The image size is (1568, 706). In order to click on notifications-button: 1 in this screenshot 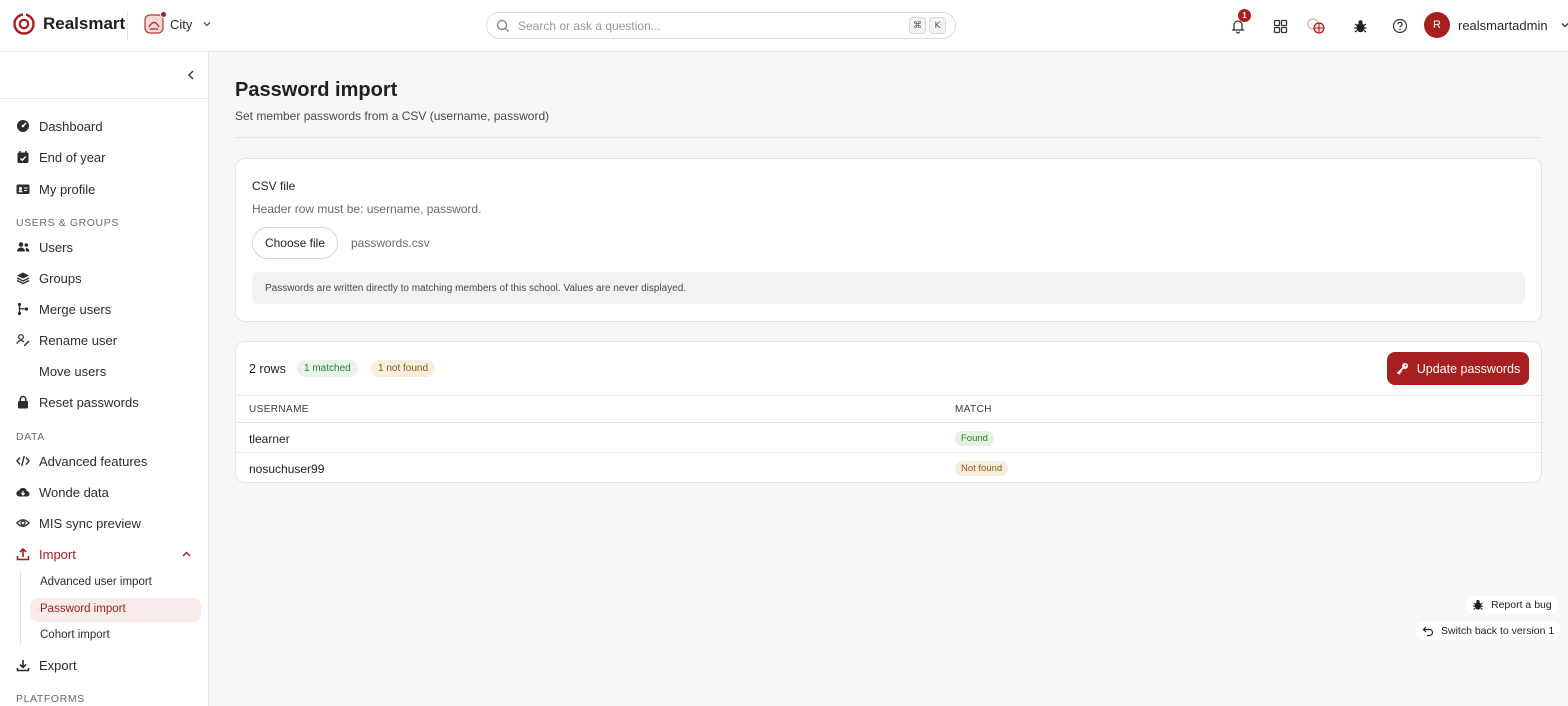, I will do `click(1239, 22)`.